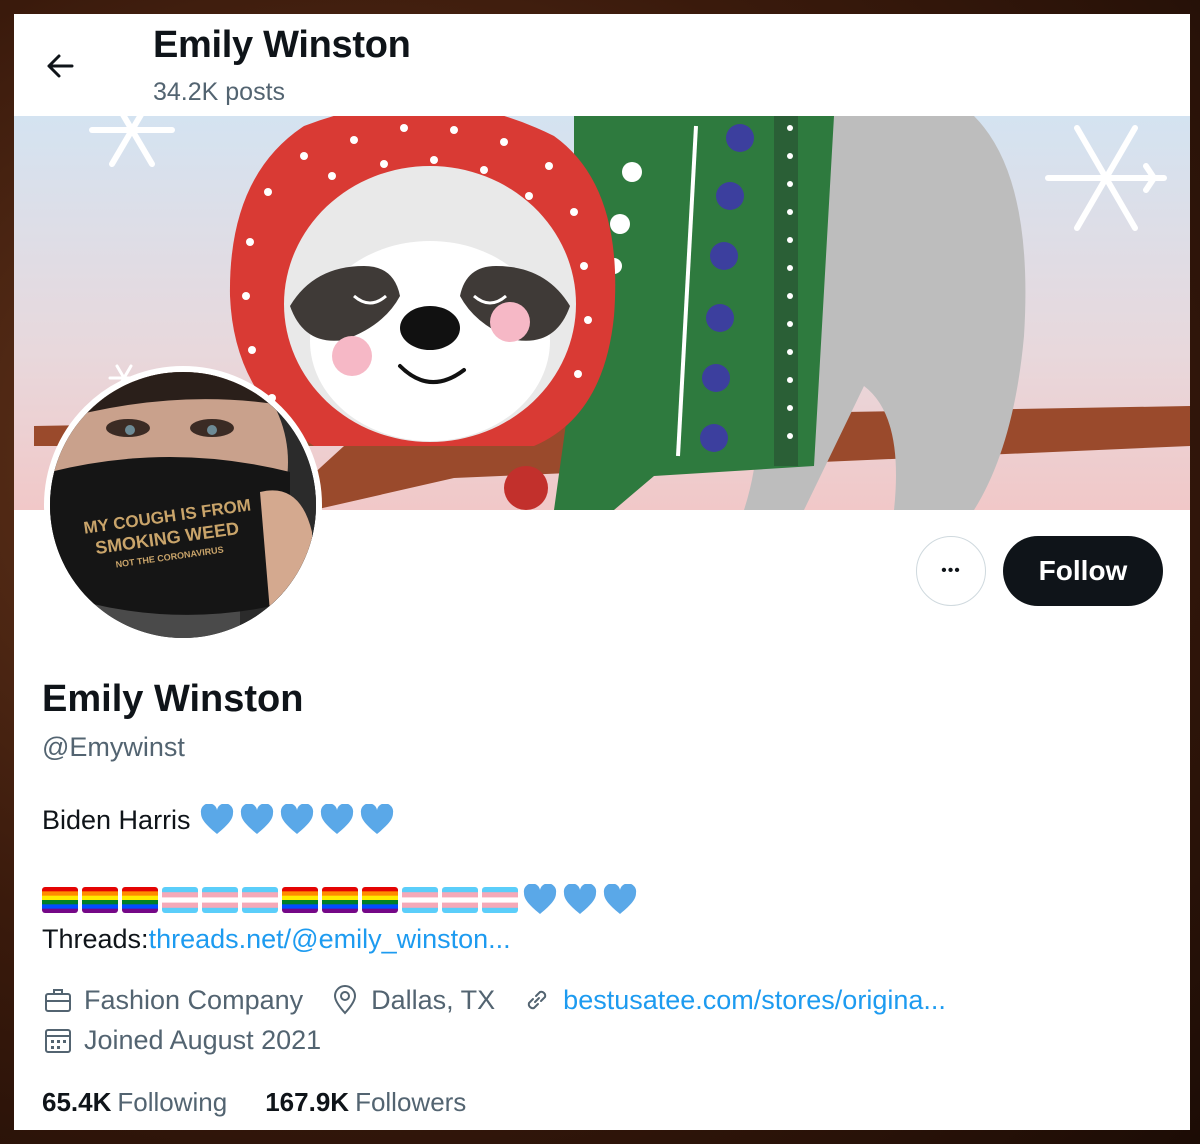 This screenshot has height=1144, width=1200. Describe the element at coordinates (411, 1102) in the screenshot. I see `followers-label: Followers` at that location.